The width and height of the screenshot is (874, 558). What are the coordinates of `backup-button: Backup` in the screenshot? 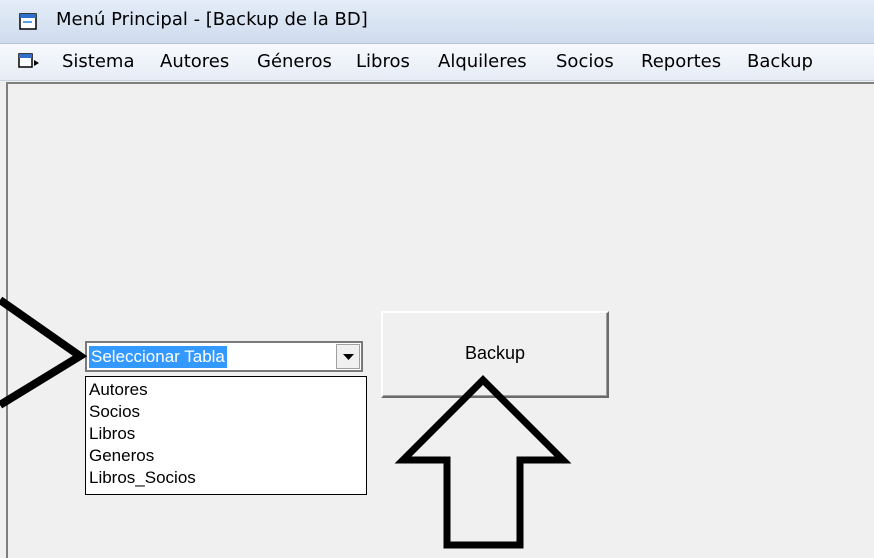 It's located at (495, 354).